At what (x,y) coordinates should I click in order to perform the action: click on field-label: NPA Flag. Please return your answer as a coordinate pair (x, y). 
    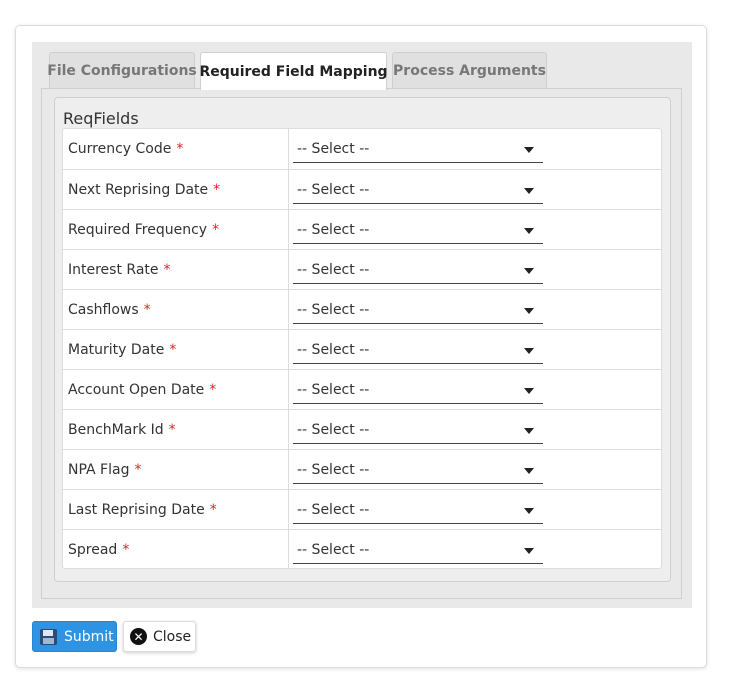
    Looking at the image, I should click on (99, 469).